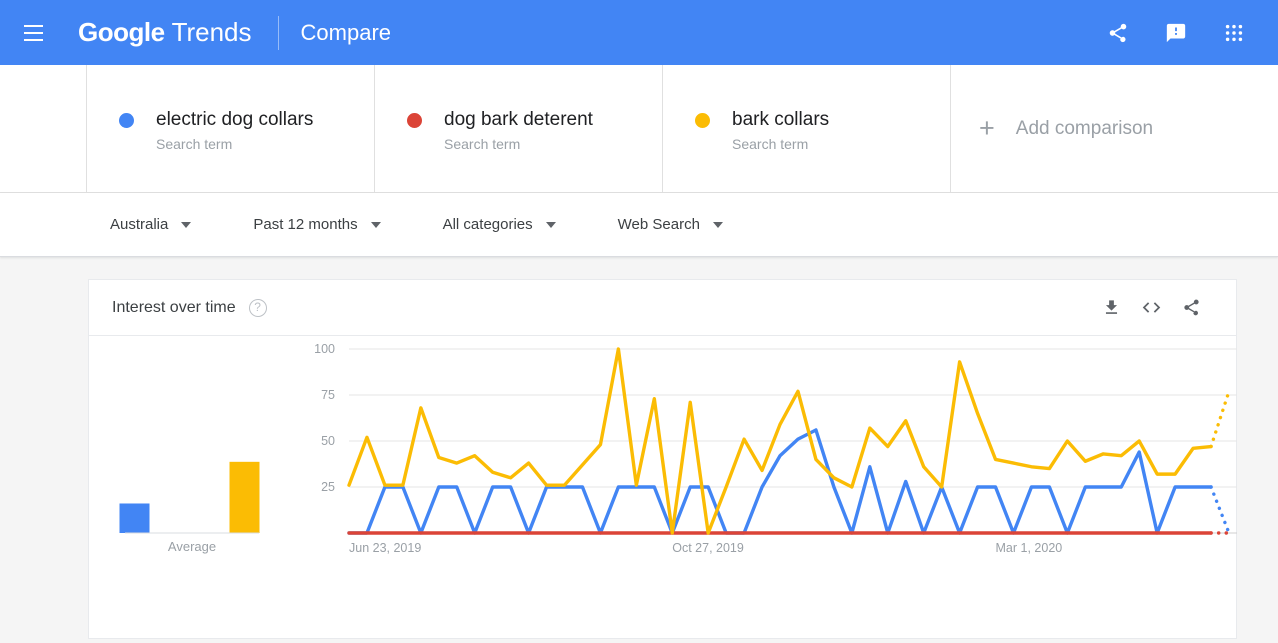 The width and height of the screenshot is (1278, 643). I want to click on time-range-filter-label: Past 12 months, so click(305, 224).